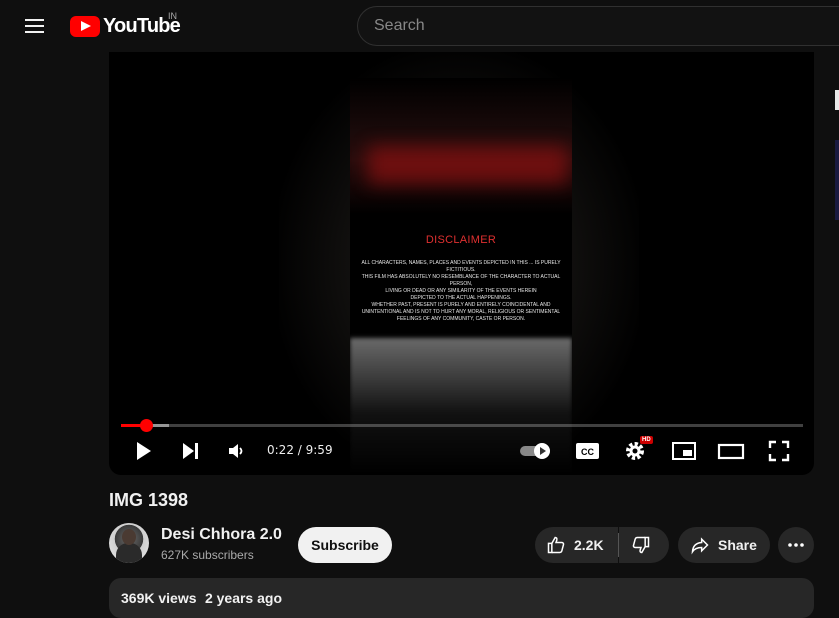 Image resolution: width=839 pixels, height=618 pixels. I want to click on thumbs-up-icon, so click(556, 545).